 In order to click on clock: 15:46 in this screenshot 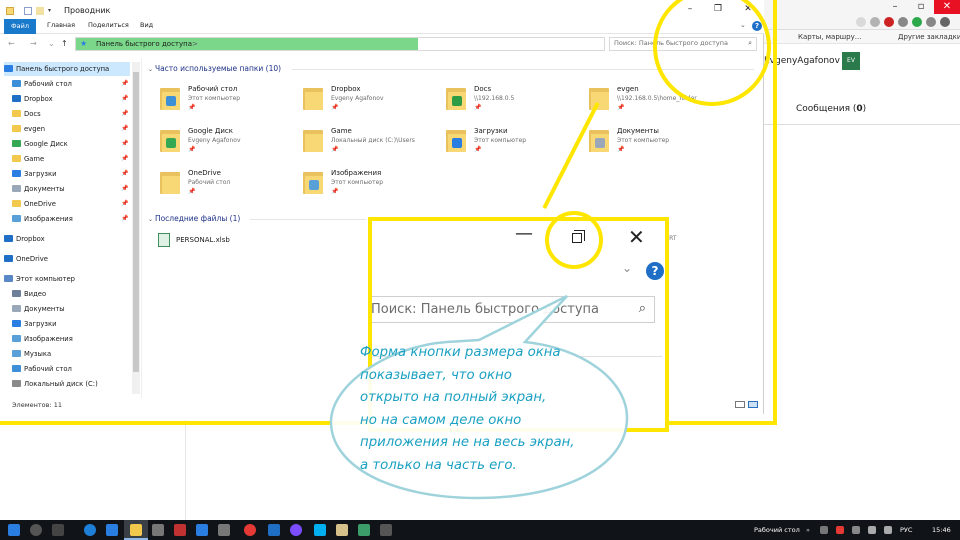, I will do `click(941, 530)`.